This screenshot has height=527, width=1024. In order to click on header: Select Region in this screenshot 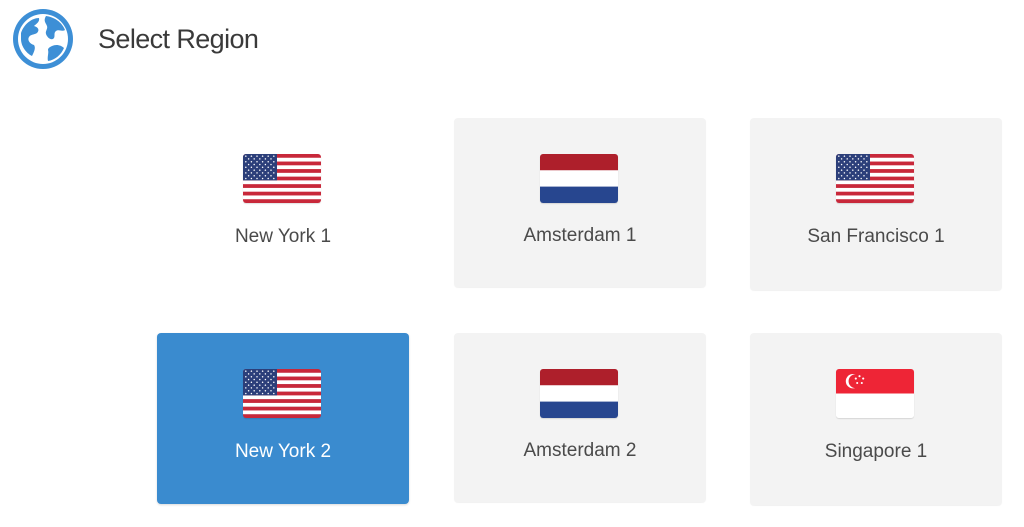, I will do `click(135, 39)`.